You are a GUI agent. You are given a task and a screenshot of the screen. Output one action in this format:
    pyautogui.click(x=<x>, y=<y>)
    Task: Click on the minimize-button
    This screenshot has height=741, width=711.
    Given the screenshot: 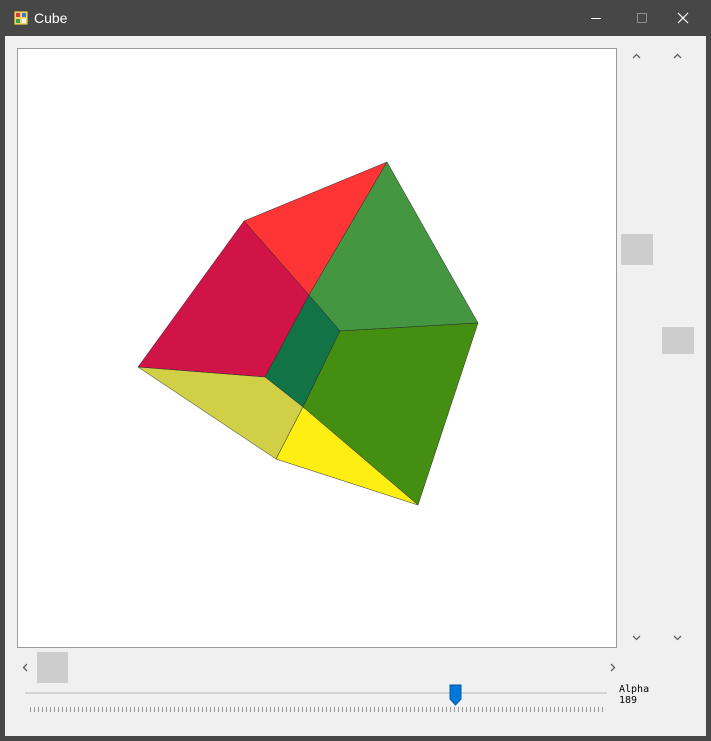 What is the action you would take?
    pyautogui.click(x=596, y=18)
    